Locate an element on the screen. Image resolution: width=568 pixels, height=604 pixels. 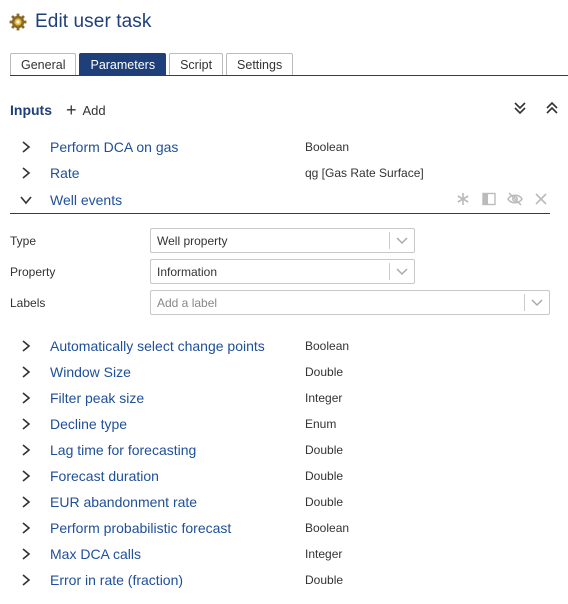
inputs-heading: Inputs is located at coordinates (31, 110).